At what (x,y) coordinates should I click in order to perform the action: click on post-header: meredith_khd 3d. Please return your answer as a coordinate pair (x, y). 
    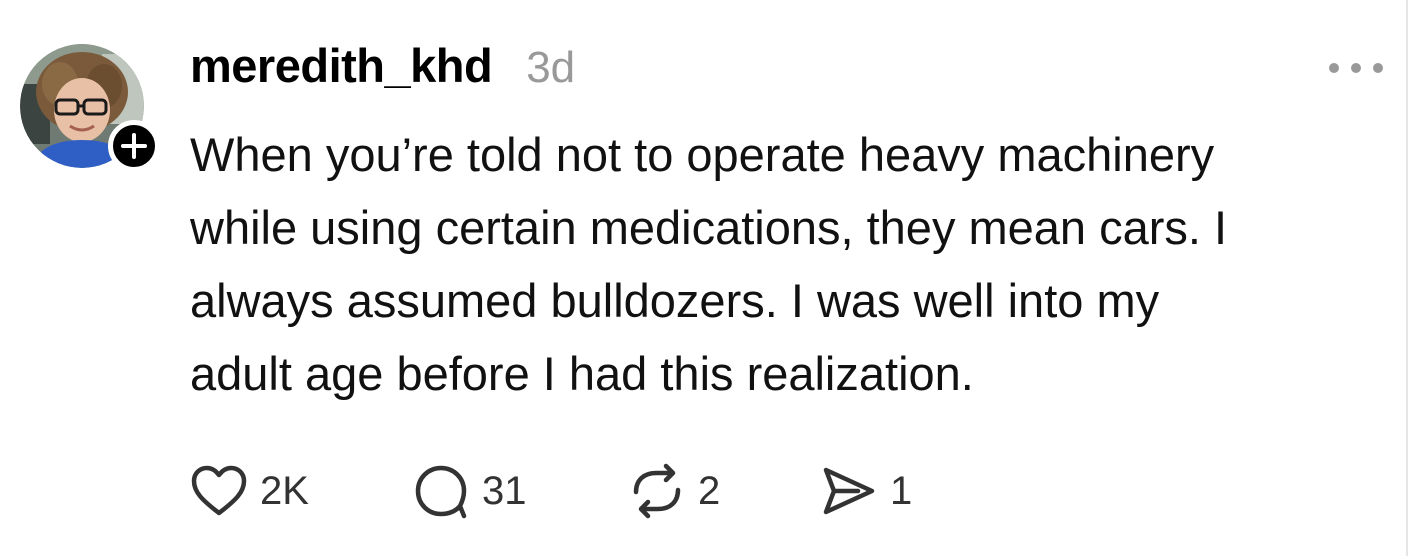
    Looking at the image, I should click on (382, 68).